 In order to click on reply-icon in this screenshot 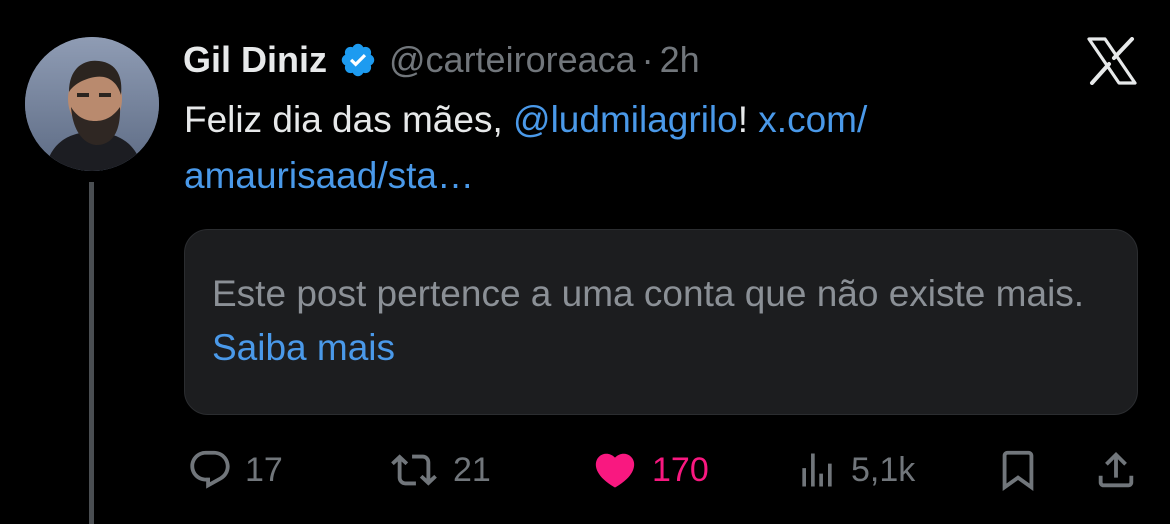, I will do `click(210, 470)`.